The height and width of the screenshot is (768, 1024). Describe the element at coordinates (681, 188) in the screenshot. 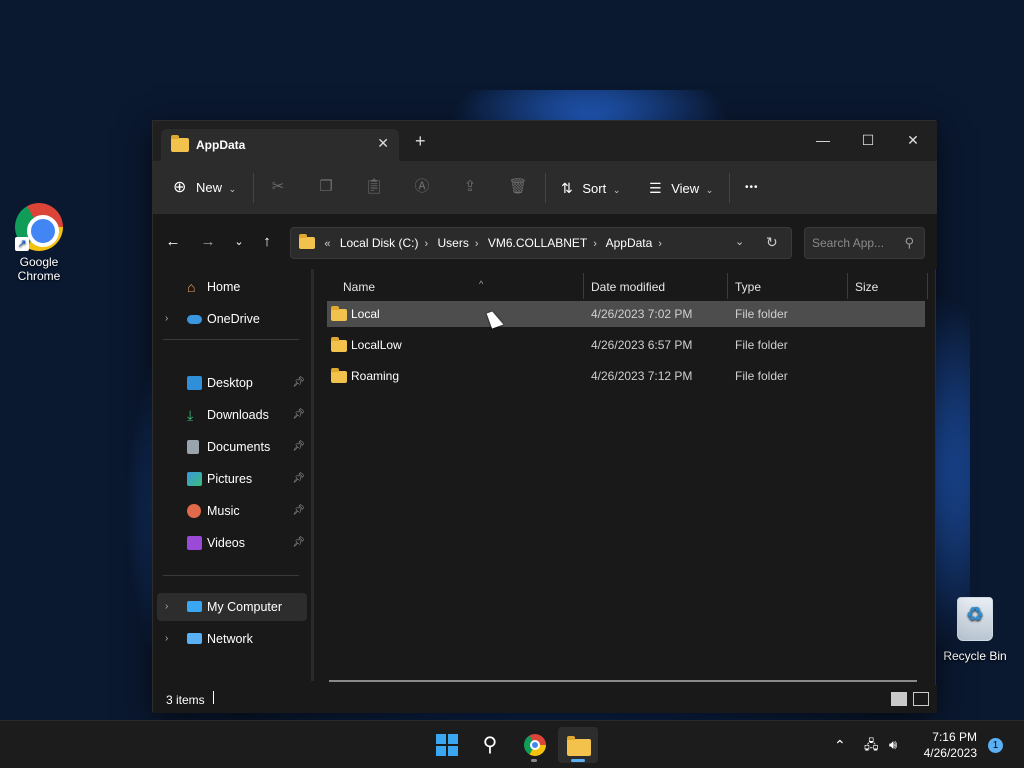

I see `view-button: ☰ View ⌄` at that location.